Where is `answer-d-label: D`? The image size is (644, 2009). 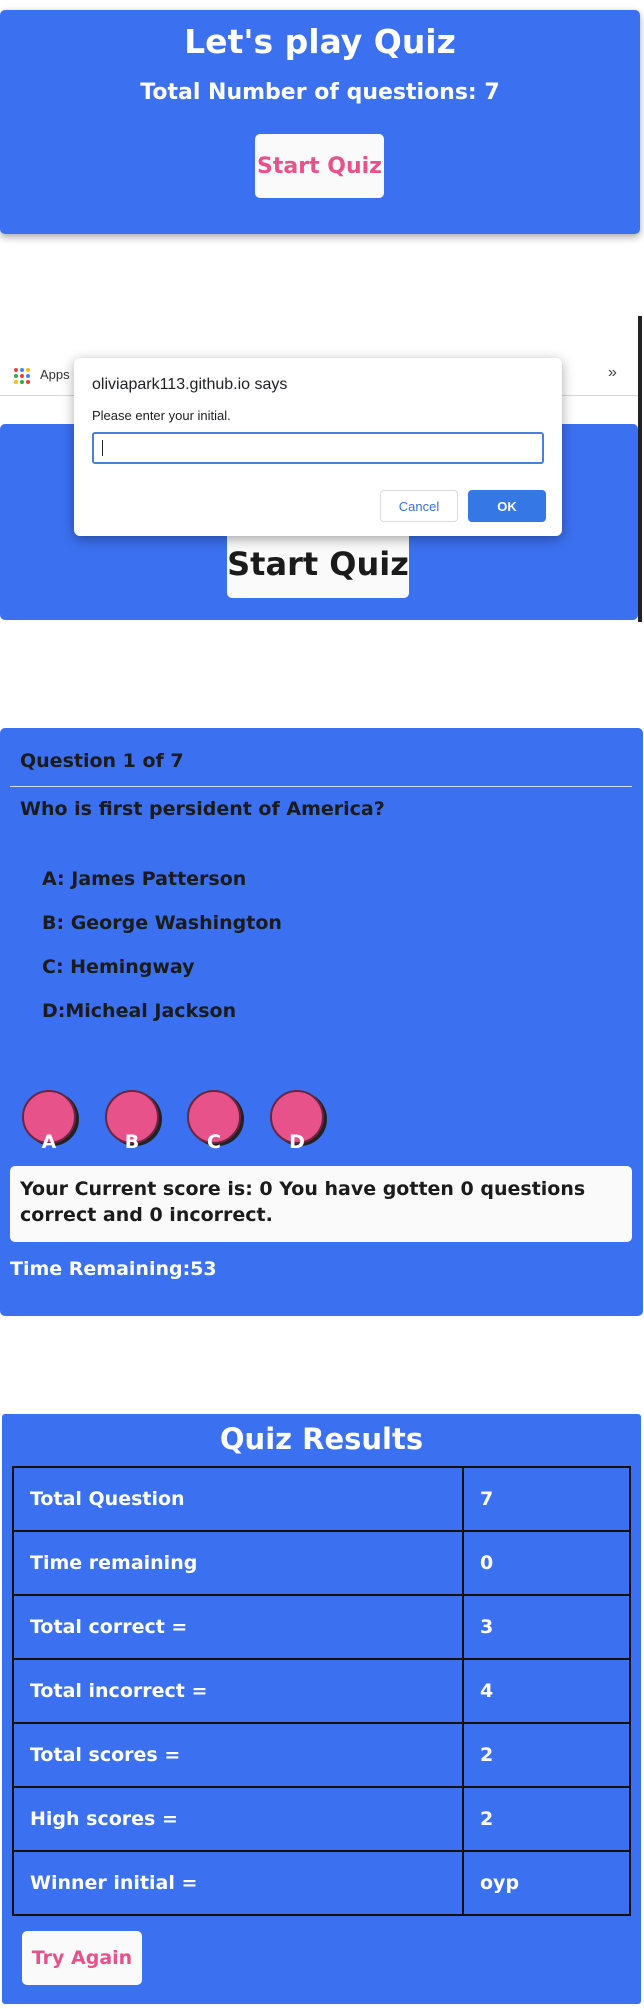 answer-d-label: D is located at coordinates (297, 1142).